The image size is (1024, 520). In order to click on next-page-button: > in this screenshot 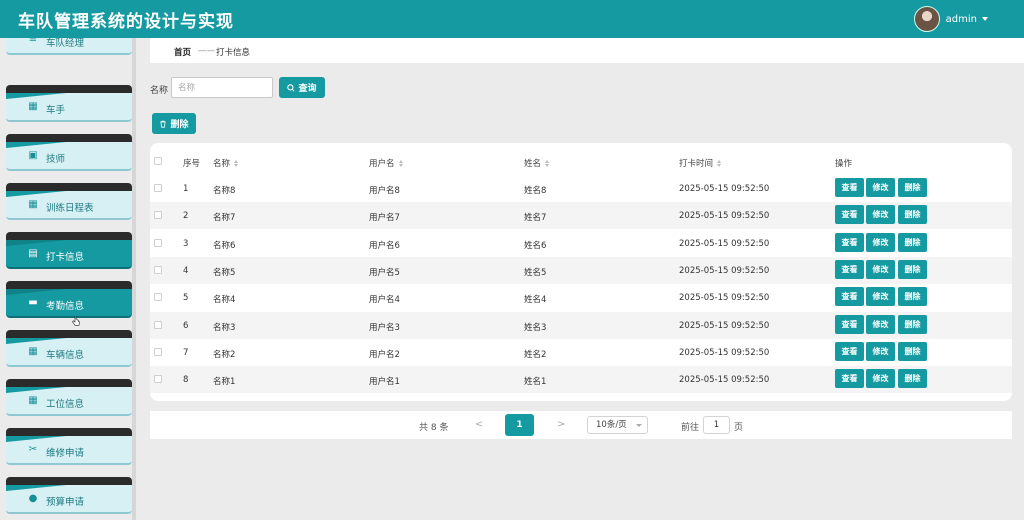, I will do `click(561, 424)`.